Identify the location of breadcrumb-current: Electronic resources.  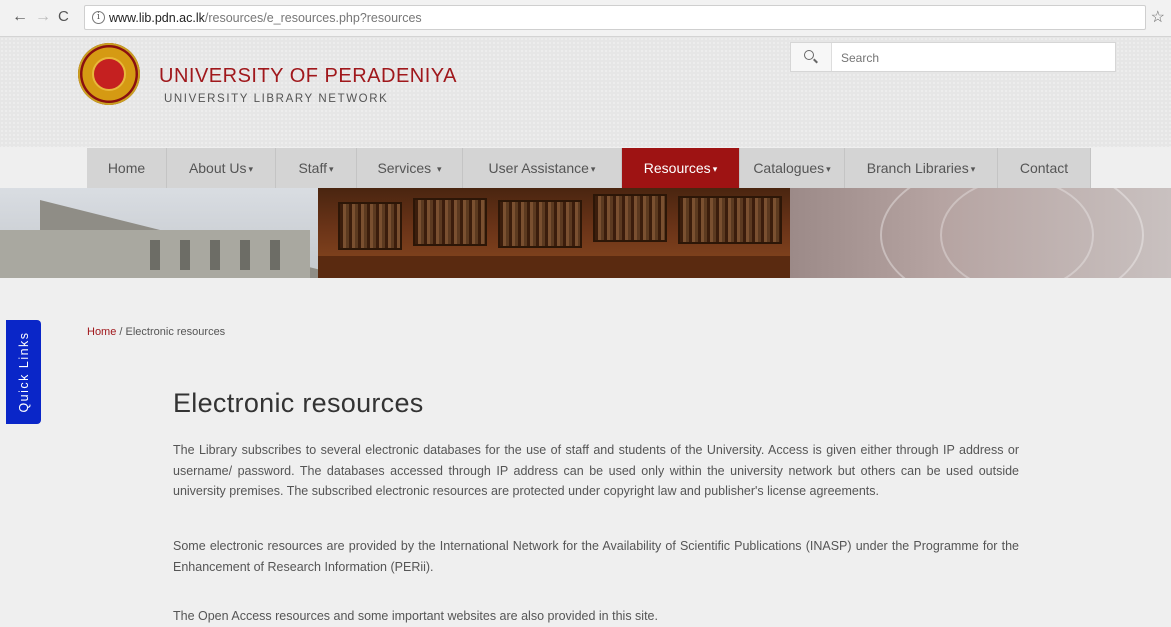
(175, 332).